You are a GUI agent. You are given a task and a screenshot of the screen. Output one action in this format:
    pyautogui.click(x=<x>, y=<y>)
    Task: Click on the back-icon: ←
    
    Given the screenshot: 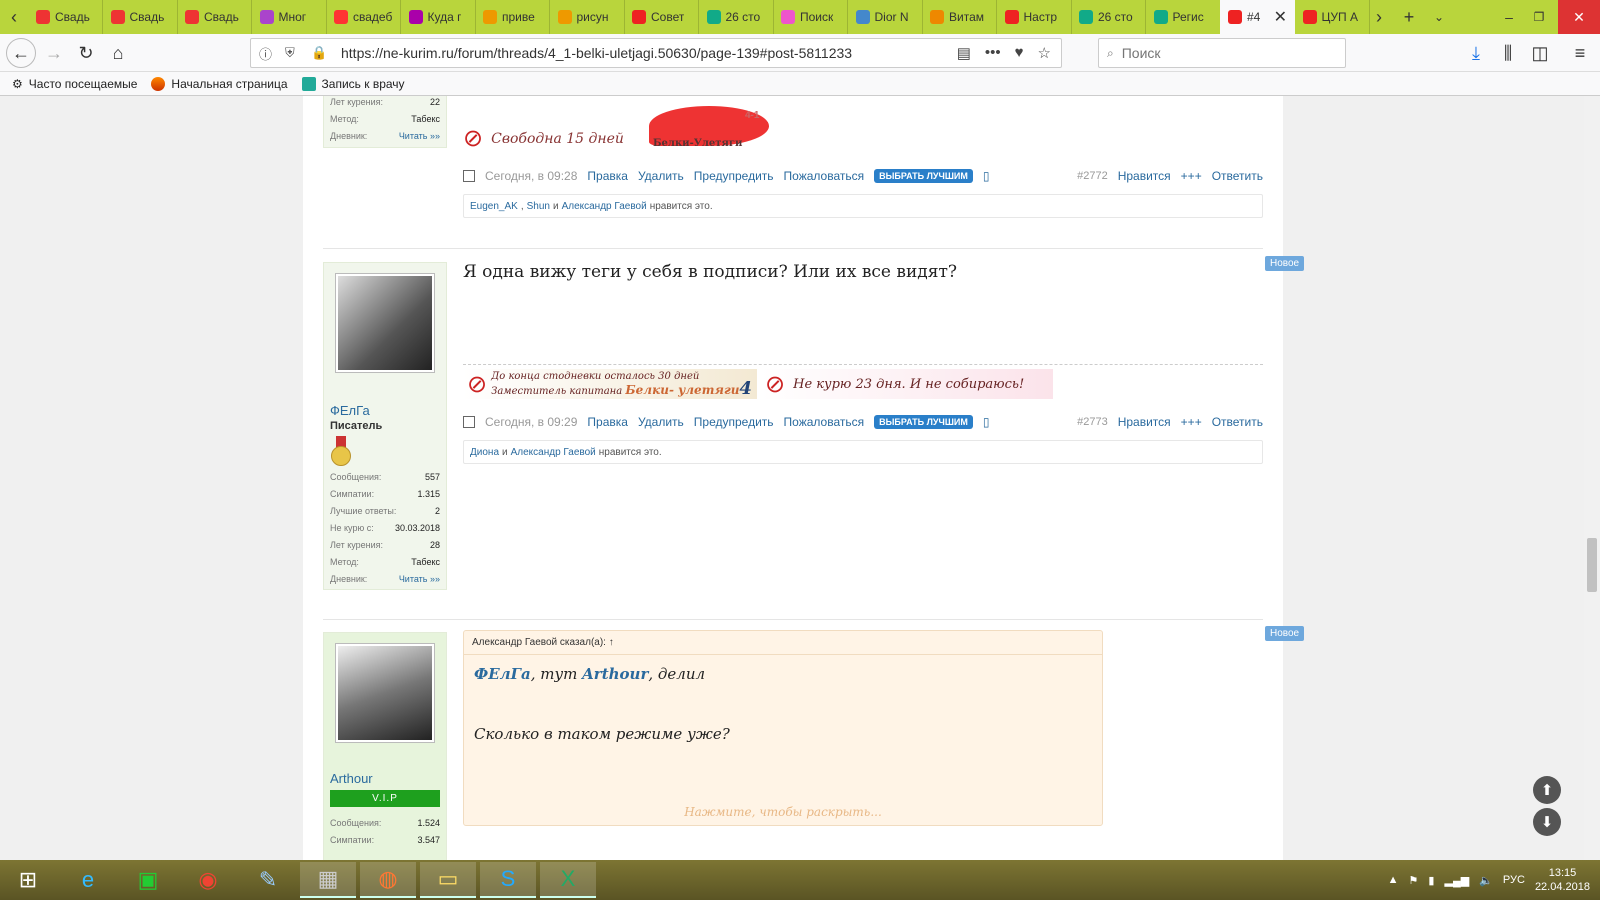 What is the action you would take?
    pyautogui.click(x=21, y=53)
    